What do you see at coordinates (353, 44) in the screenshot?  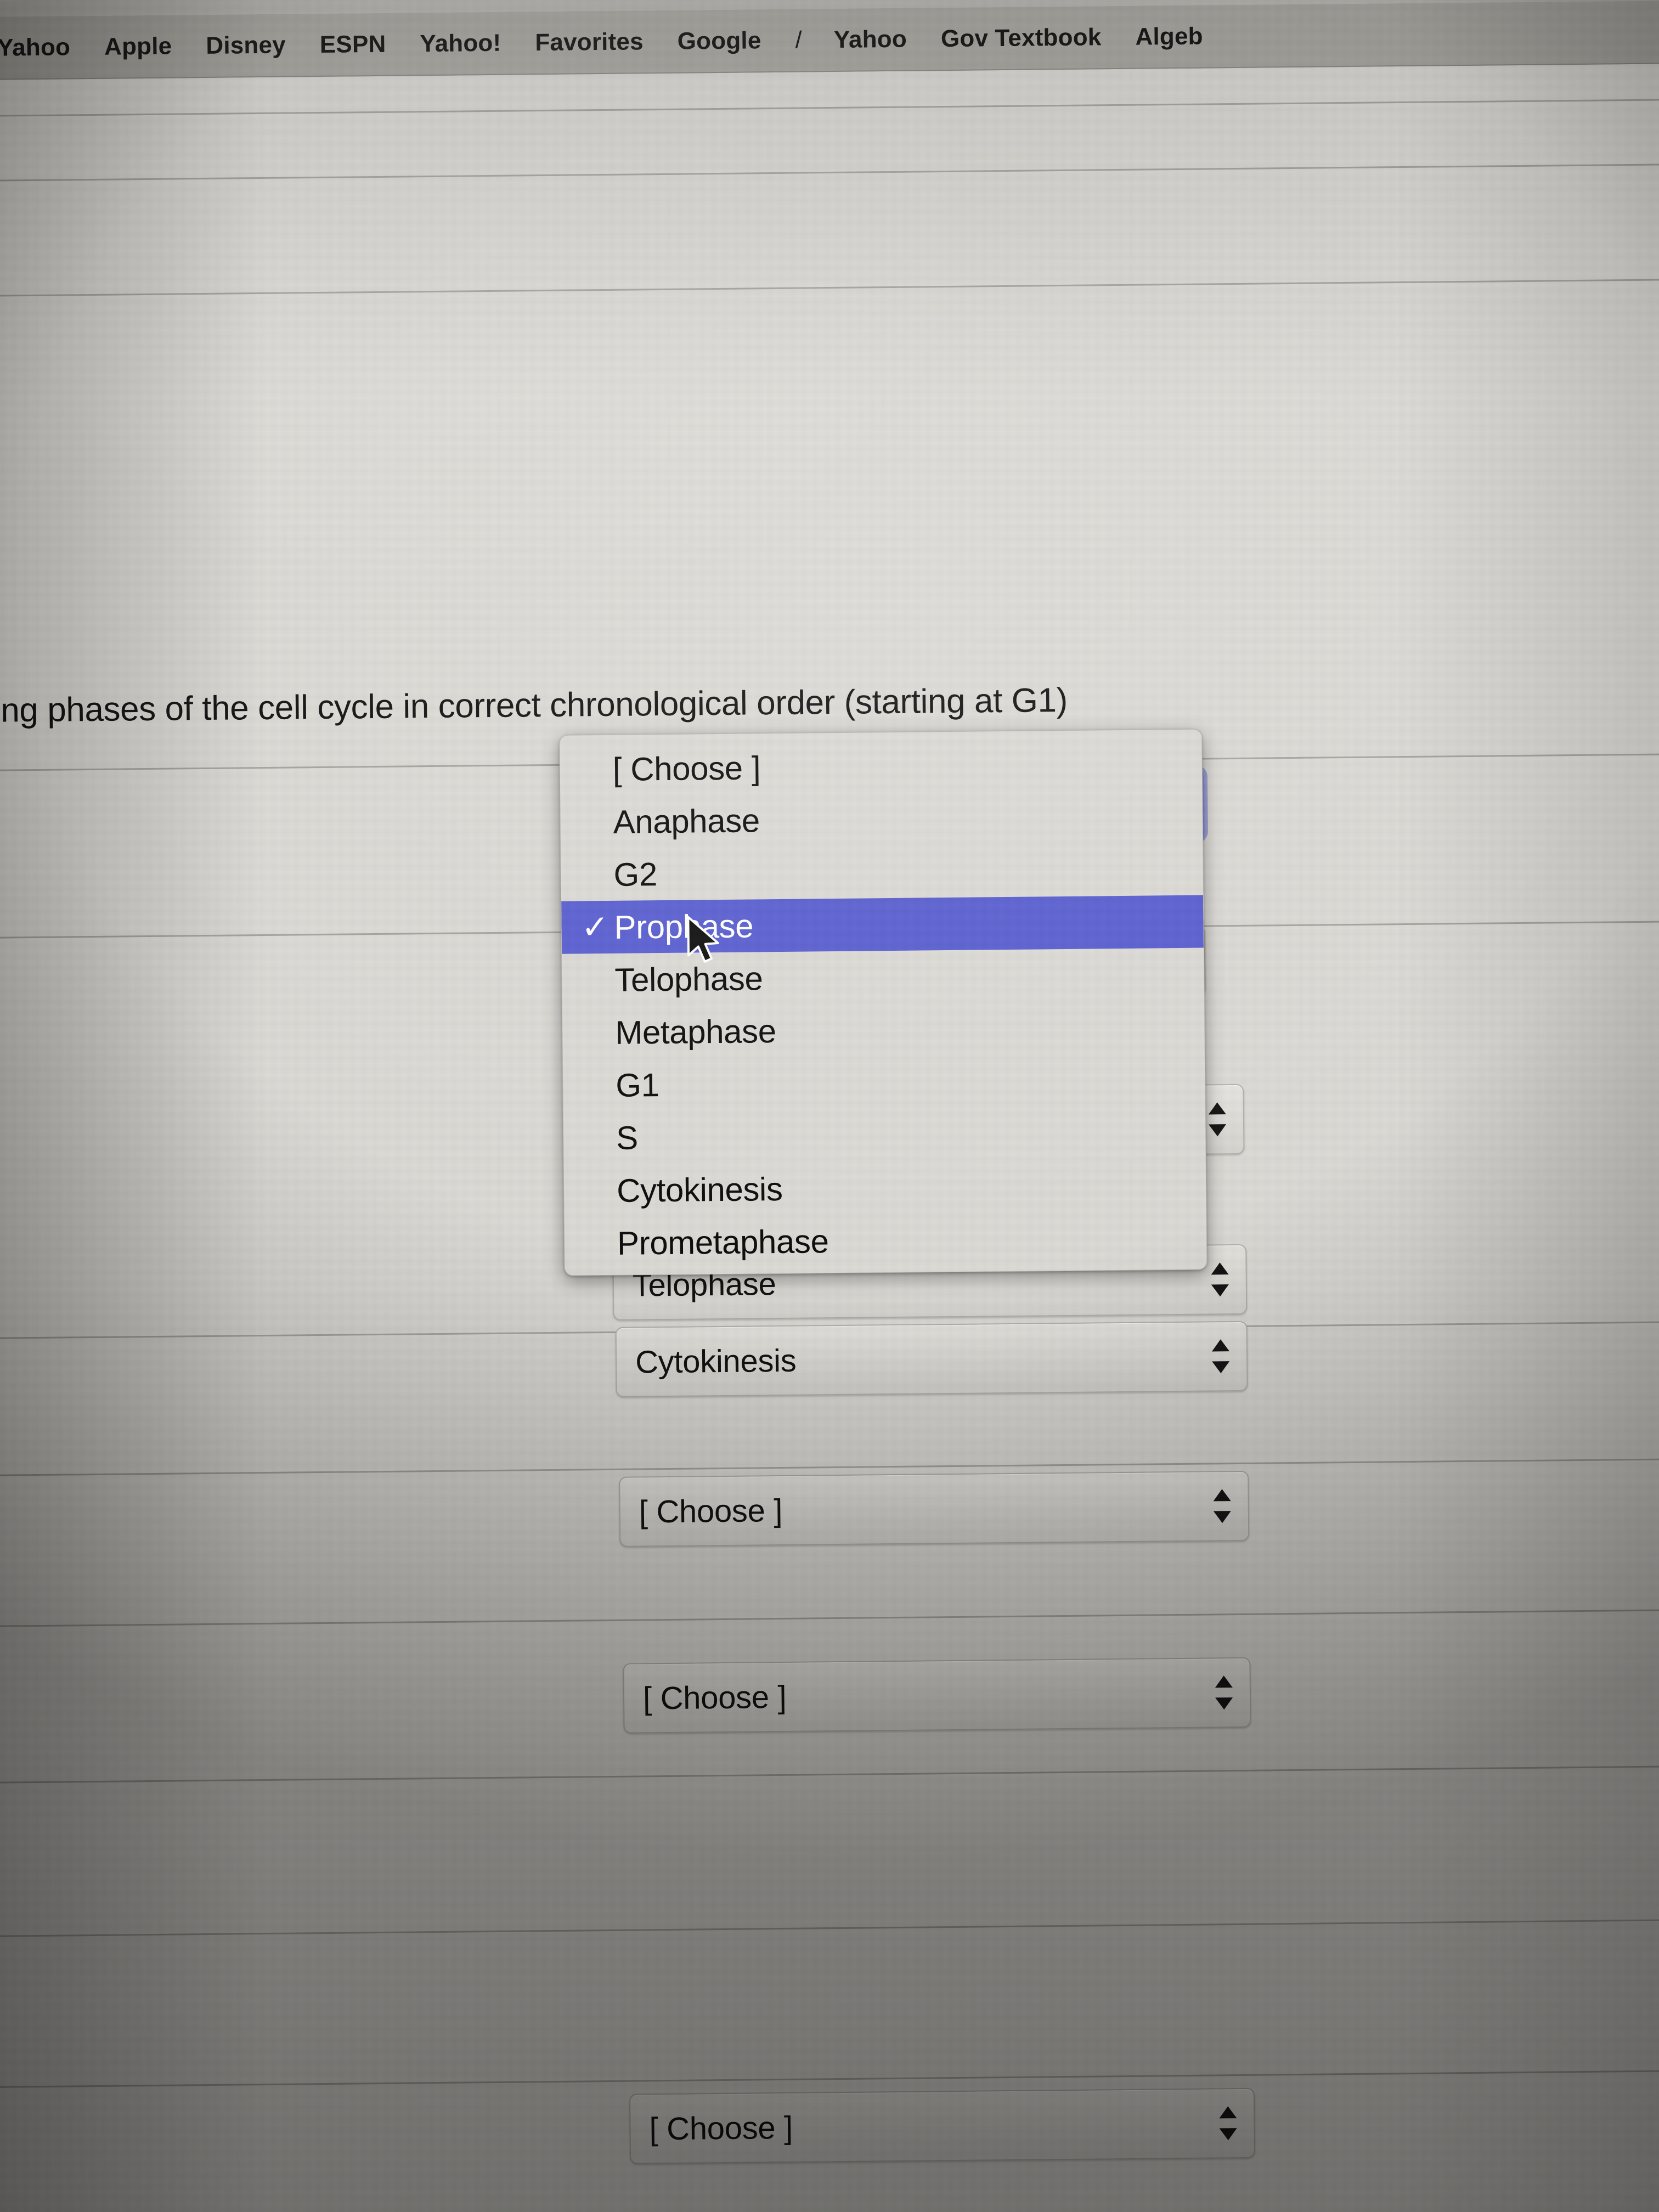 I see `bookmark-espn: ESPN` at bounding box center [353, 44].